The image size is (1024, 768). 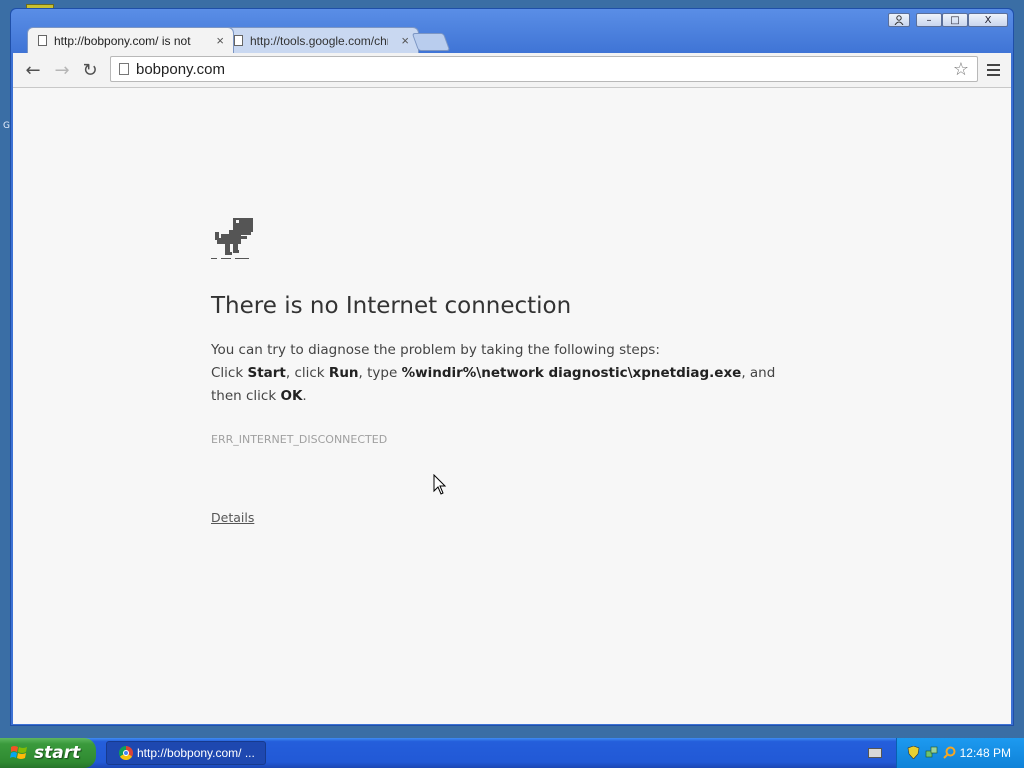 What do you see at coordinates (875, 753) in the screenshot?
I see `keyboard-icon` at bounding box center [875, 753].